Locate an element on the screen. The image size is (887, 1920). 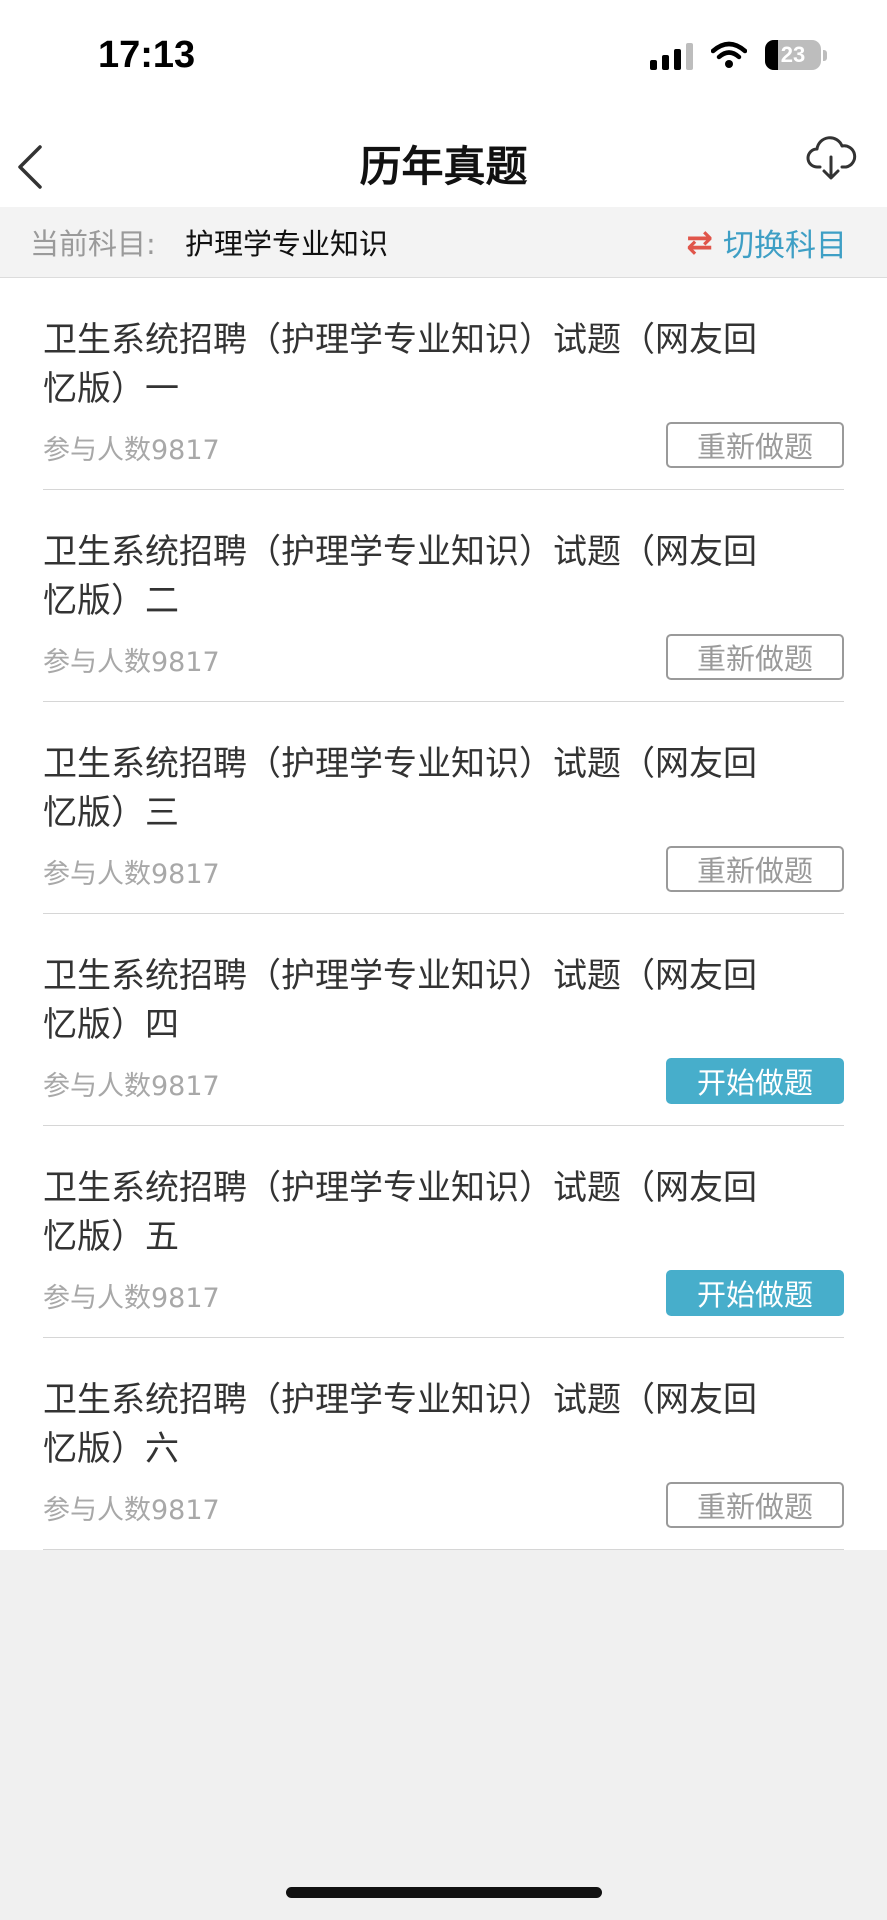
exam-list-item: 卫生系统招聘（护理学专业知识）试题（网友回忆版）一 参与人数9817 重新做题 is located at coordinates (443, 384).